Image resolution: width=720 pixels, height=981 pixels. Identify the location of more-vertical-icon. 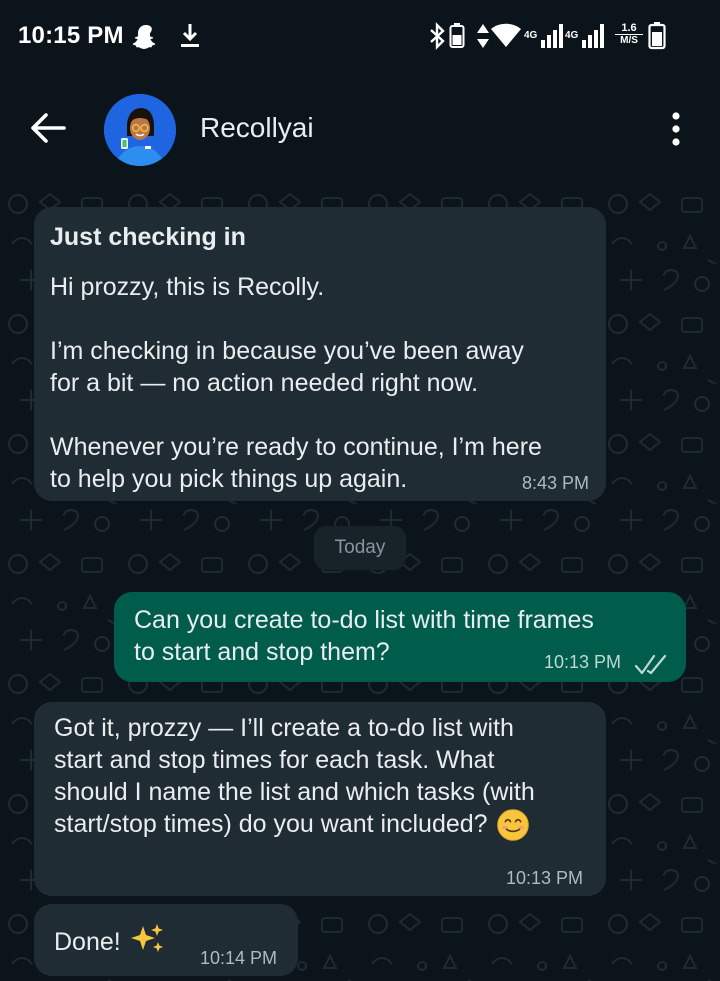
(676, 129).